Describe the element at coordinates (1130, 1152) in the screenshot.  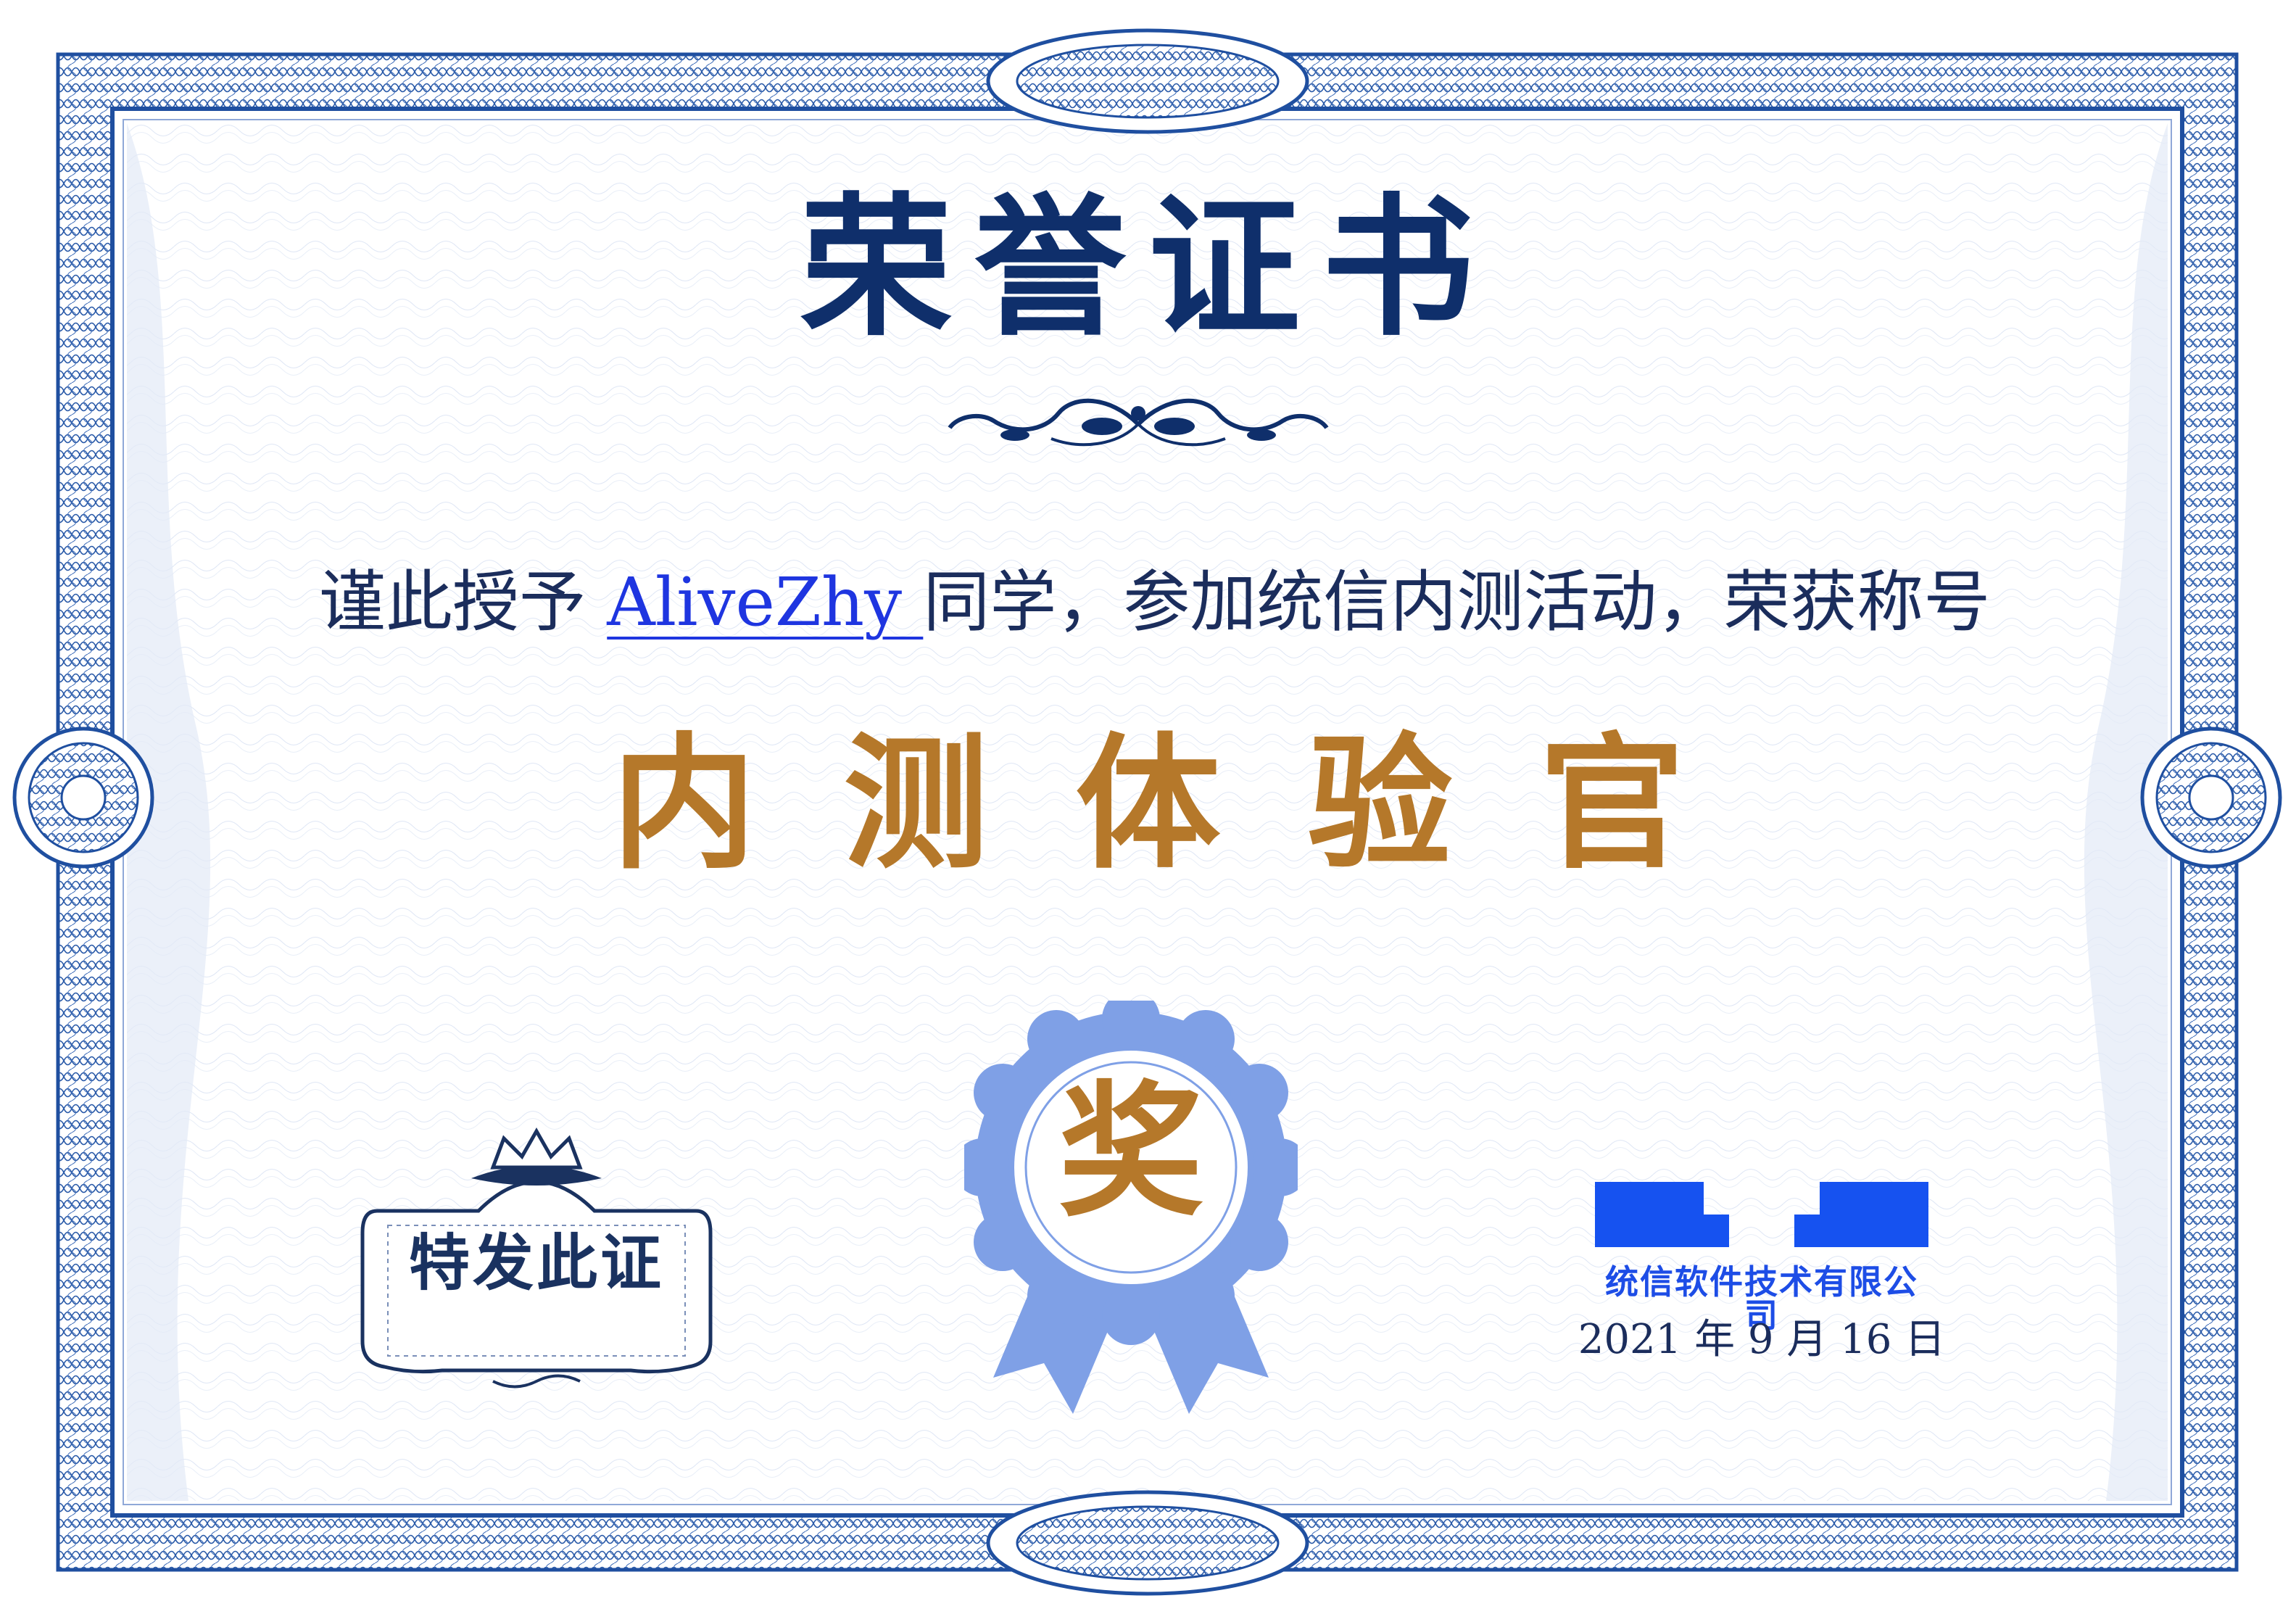
I see `award-char: 奖` at that location.